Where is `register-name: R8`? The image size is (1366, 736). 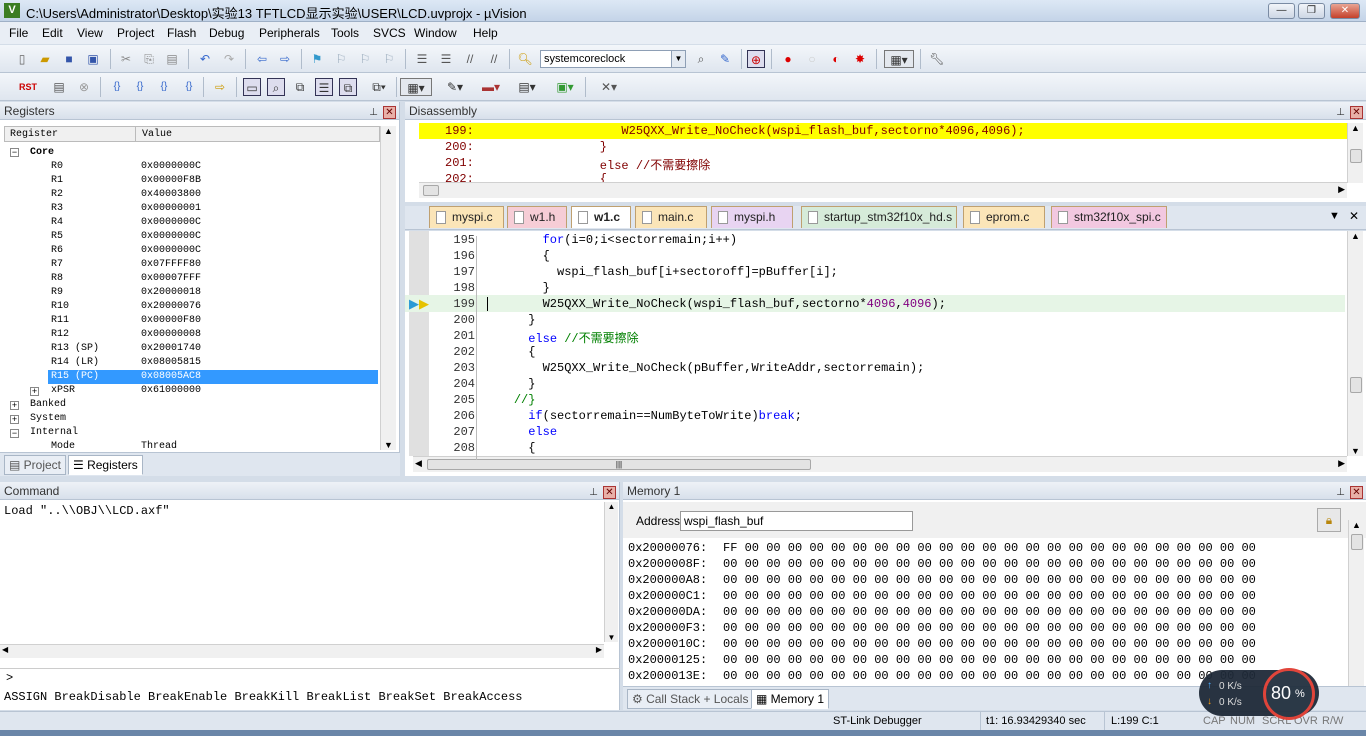 register-name: R8 is located at coordinates (57, 279).